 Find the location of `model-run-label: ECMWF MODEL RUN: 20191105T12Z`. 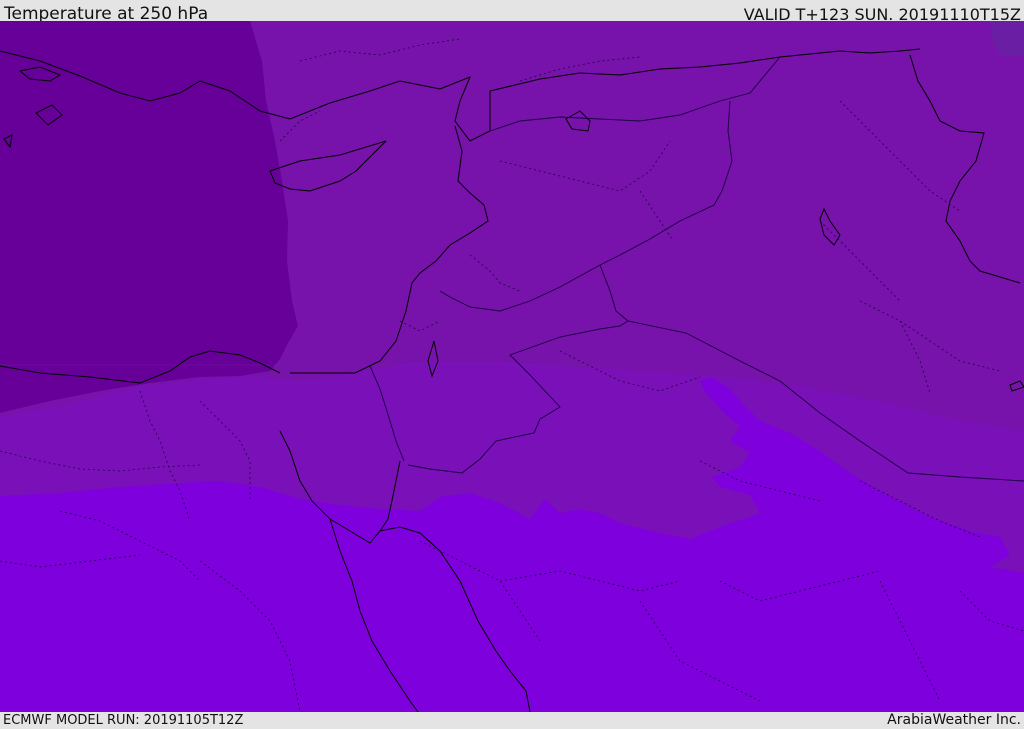

model-run-label: ECMWF MODEL RUN: 20191105T12Z is located at coordinates (123, 720).